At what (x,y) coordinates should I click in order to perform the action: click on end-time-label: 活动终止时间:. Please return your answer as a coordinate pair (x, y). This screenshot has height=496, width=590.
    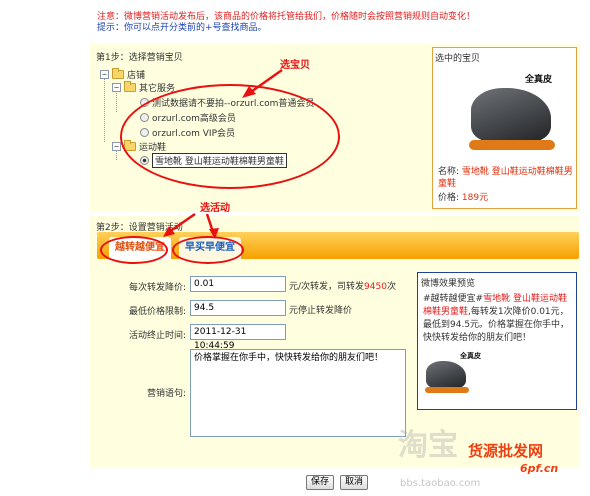
    Looking at the image, I should click on (157, 336).